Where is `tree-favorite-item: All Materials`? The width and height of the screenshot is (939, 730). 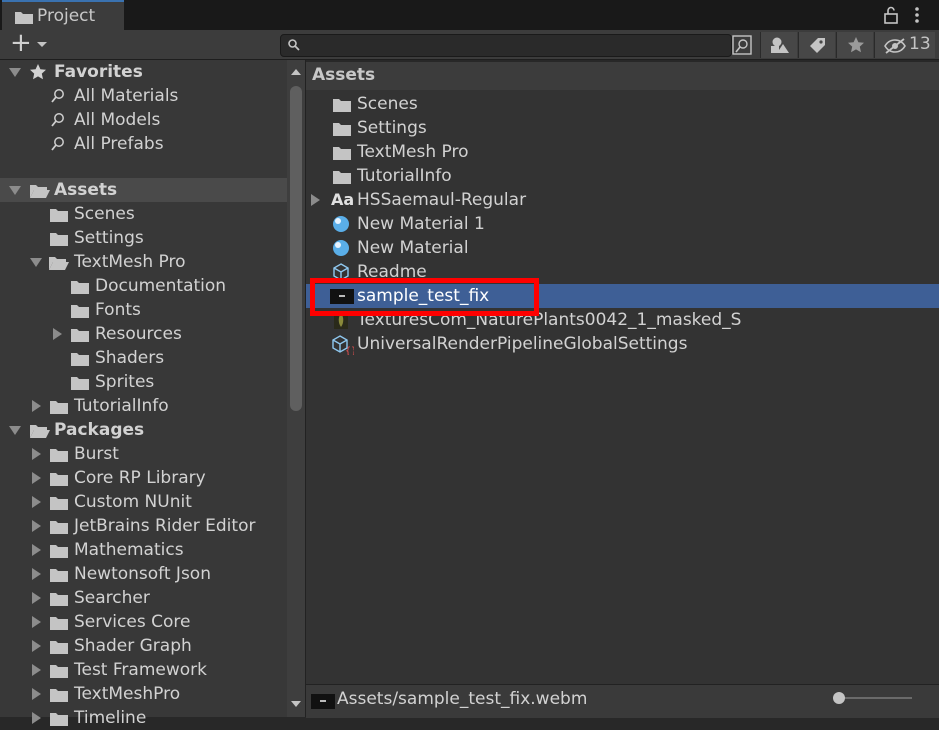
tree-favorite-item: All Materials is located at coordinates (143, 96).